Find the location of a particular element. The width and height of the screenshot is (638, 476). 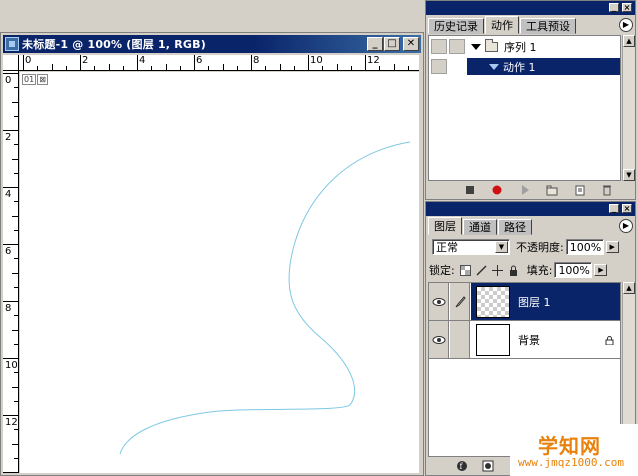

close-button: ✕ is located at coordinates (411, 44).